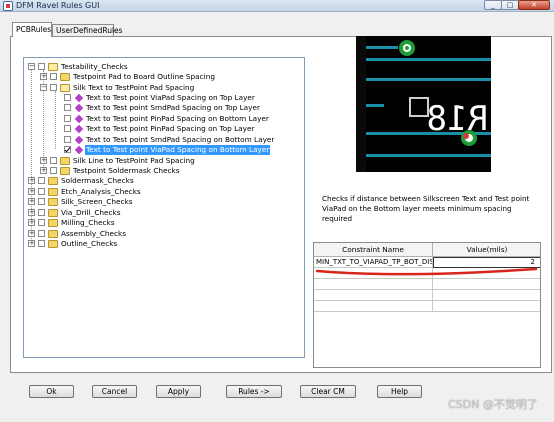  I want to click on tree-node-label: Assembly_Checks, so click(94, 233).